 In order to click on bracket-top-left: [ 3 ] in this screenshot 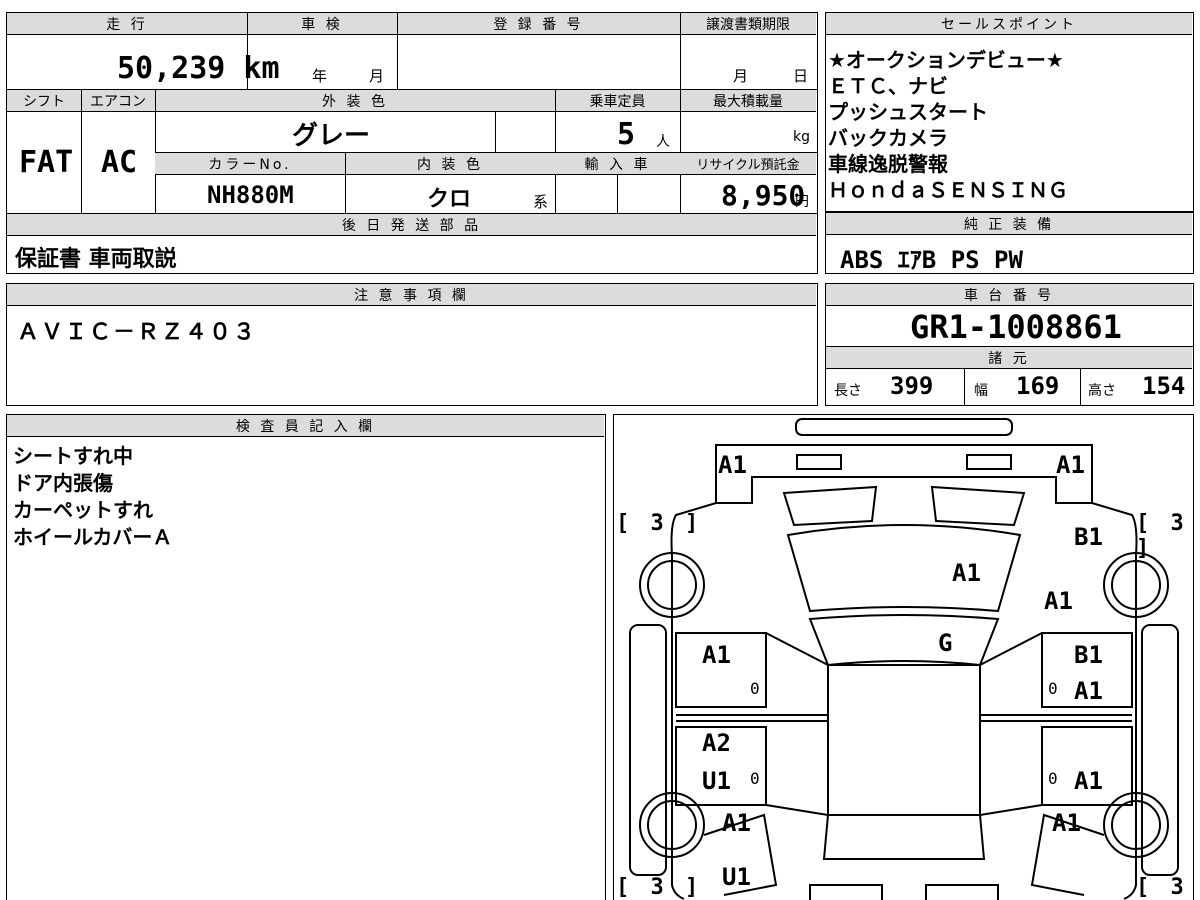, I will do `click(659, 523)`.